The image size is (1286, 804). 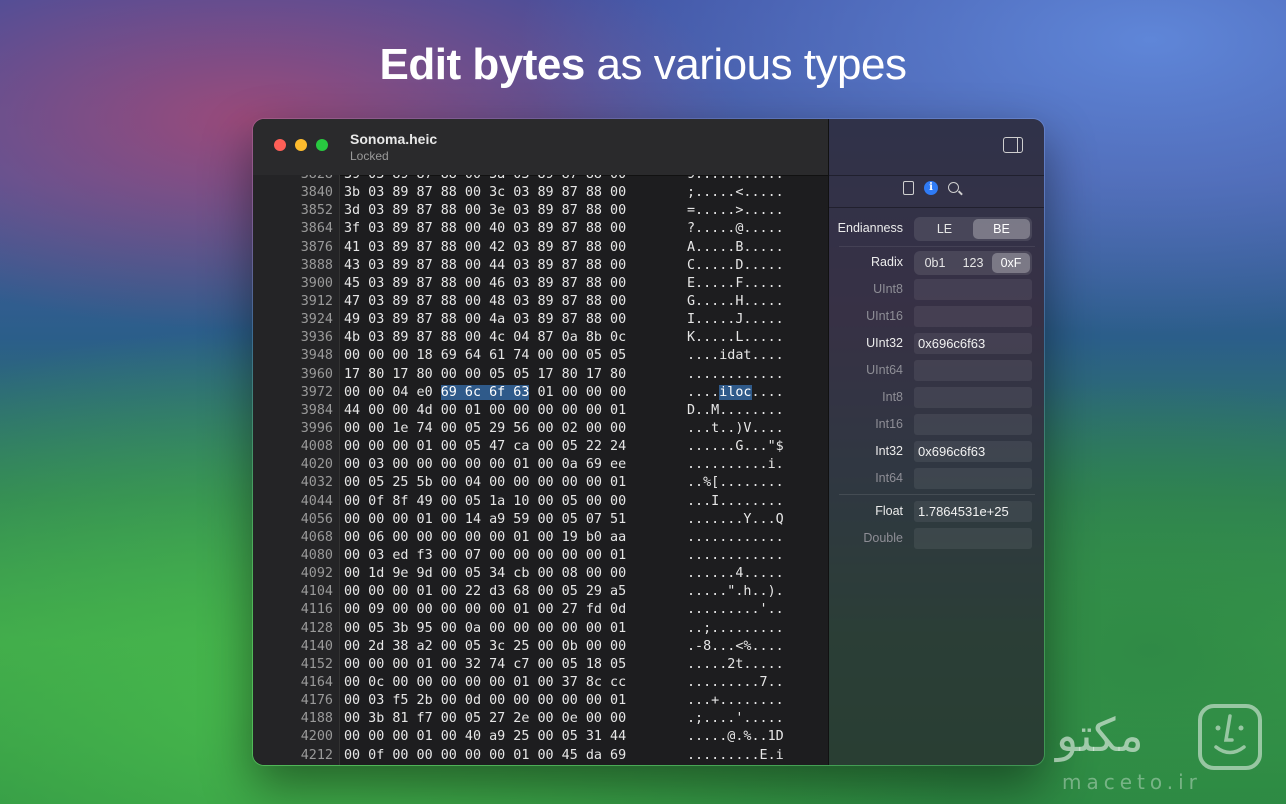 What do you see at coordinates (485, 228) in the screenshot?
I see `row-hex-bytes: 3f 03 89 87 88 00 40 03 89 87 88 00` at bounding box center [485, 228].